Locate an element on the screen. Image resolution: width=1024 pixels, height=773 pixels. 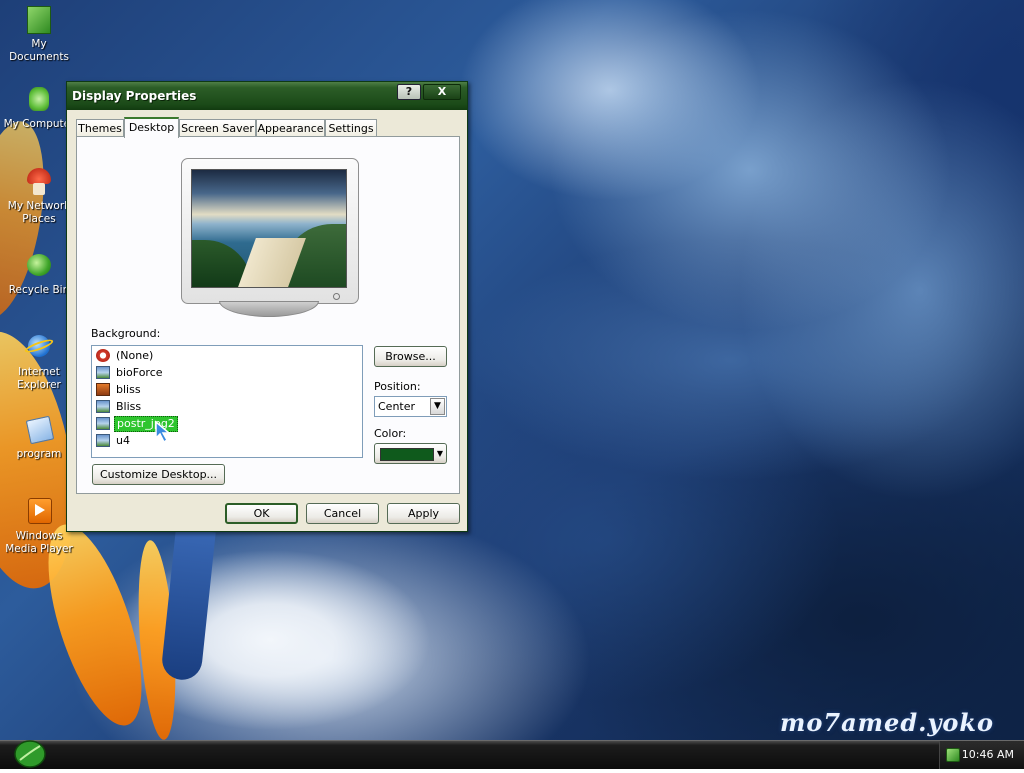
wallpaper-blue-column is located at coordinates (188, 605).